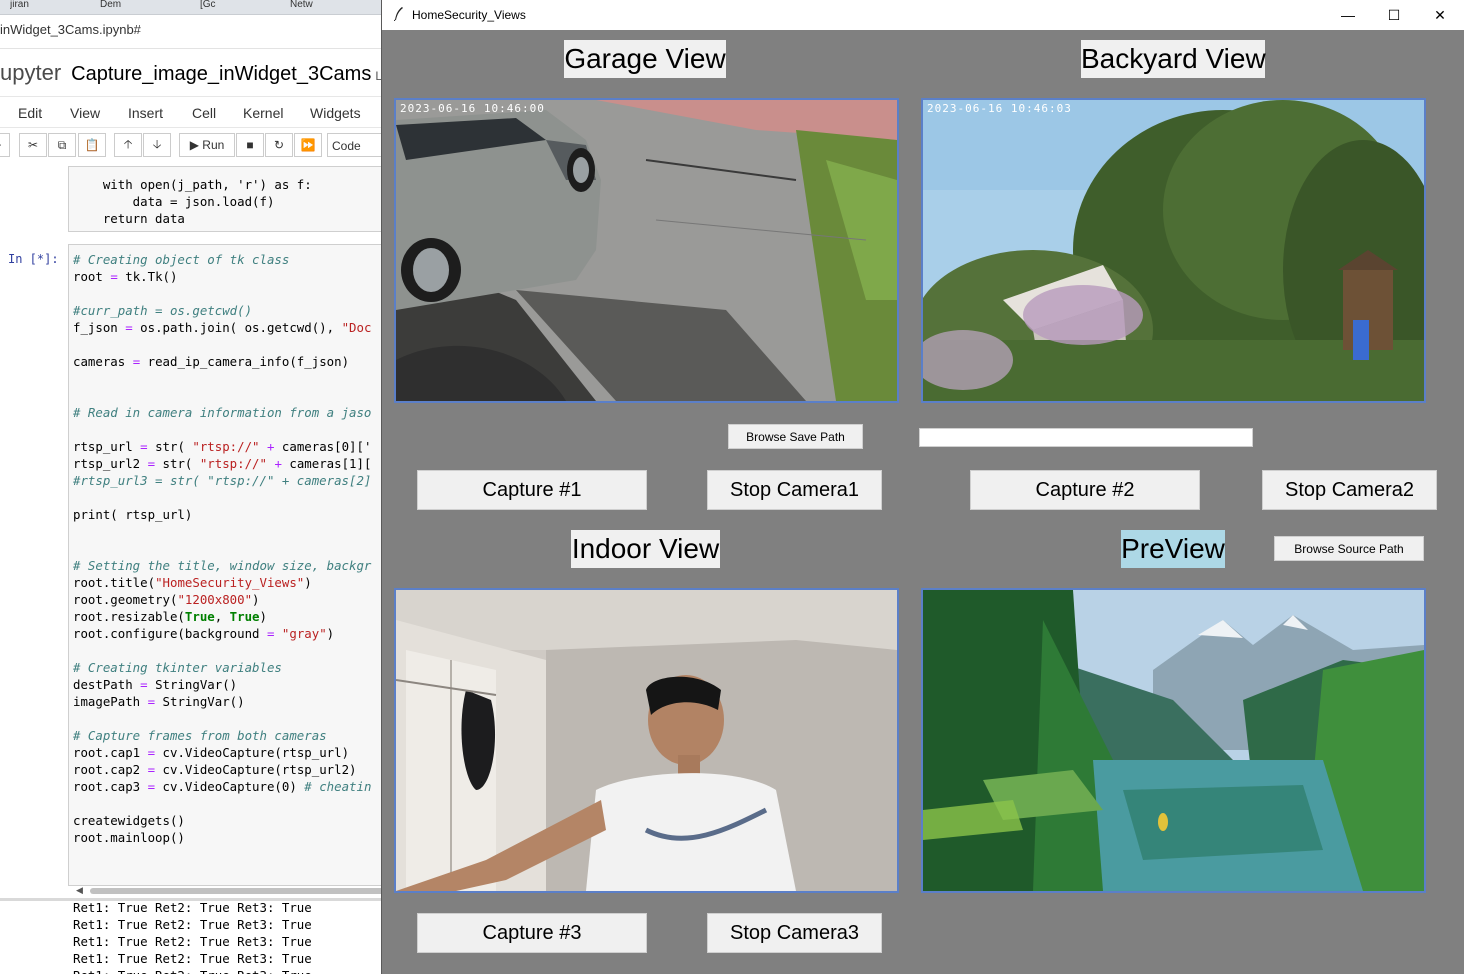 This screenshot has width=1464, height=974. I want to click on arrow-up-icon: 🡡, so click(128, 143).